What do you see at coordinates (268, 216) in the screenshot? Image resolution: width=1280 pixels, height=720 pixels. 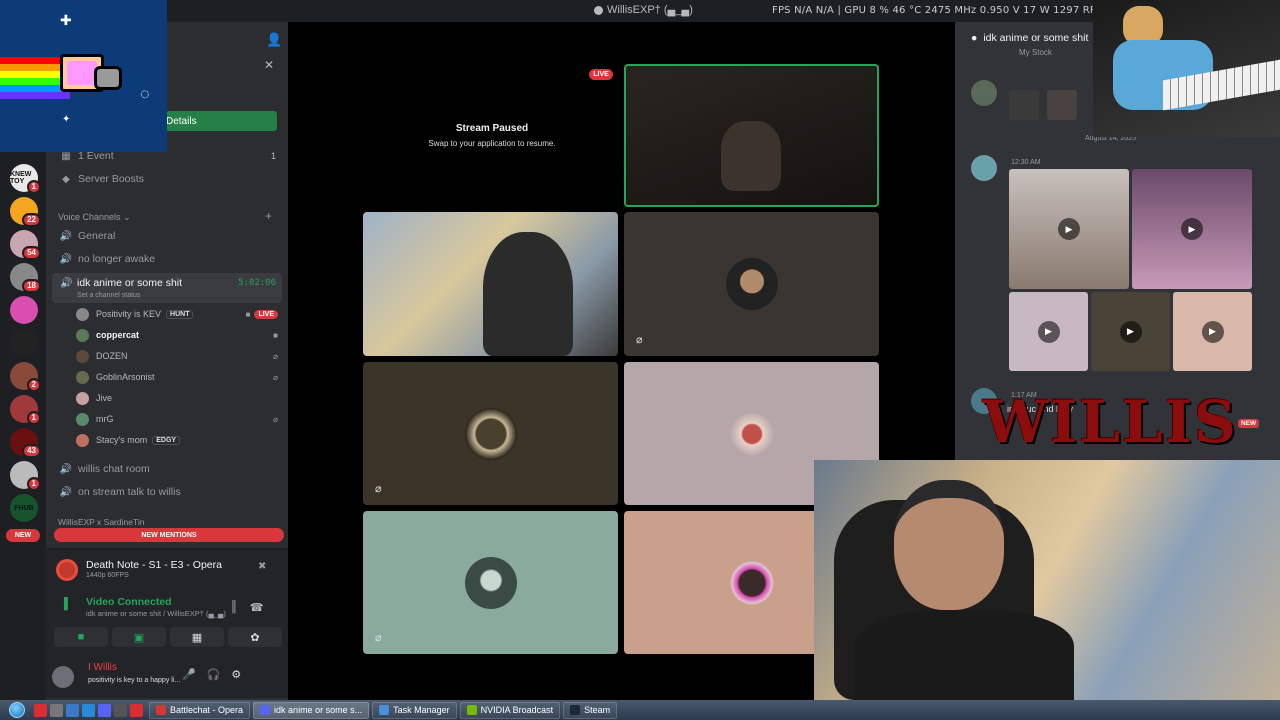 I see `create-channel-icon: +` at bounding box center [268, 216].